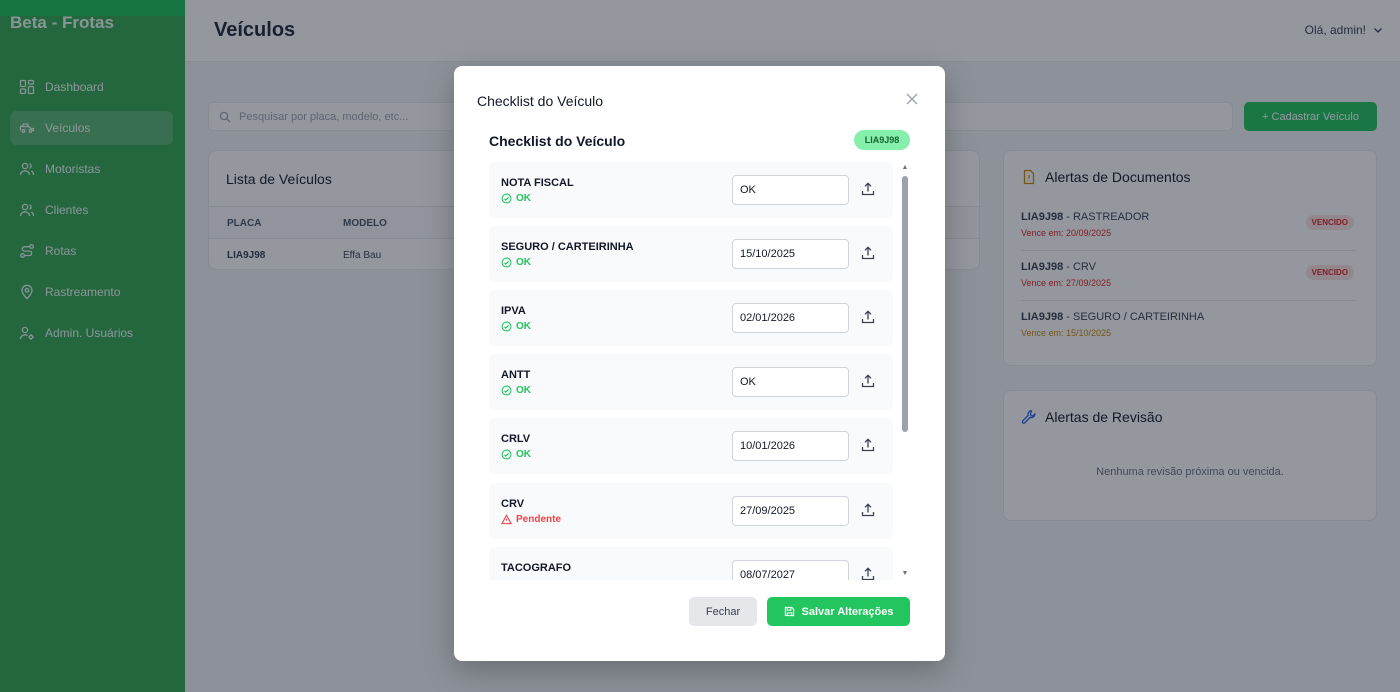 This screenshot has width=1400, height=692. Describe the element at coordinates (723, 611) in the screenshot. I see `close-button: Fechar` at that location.